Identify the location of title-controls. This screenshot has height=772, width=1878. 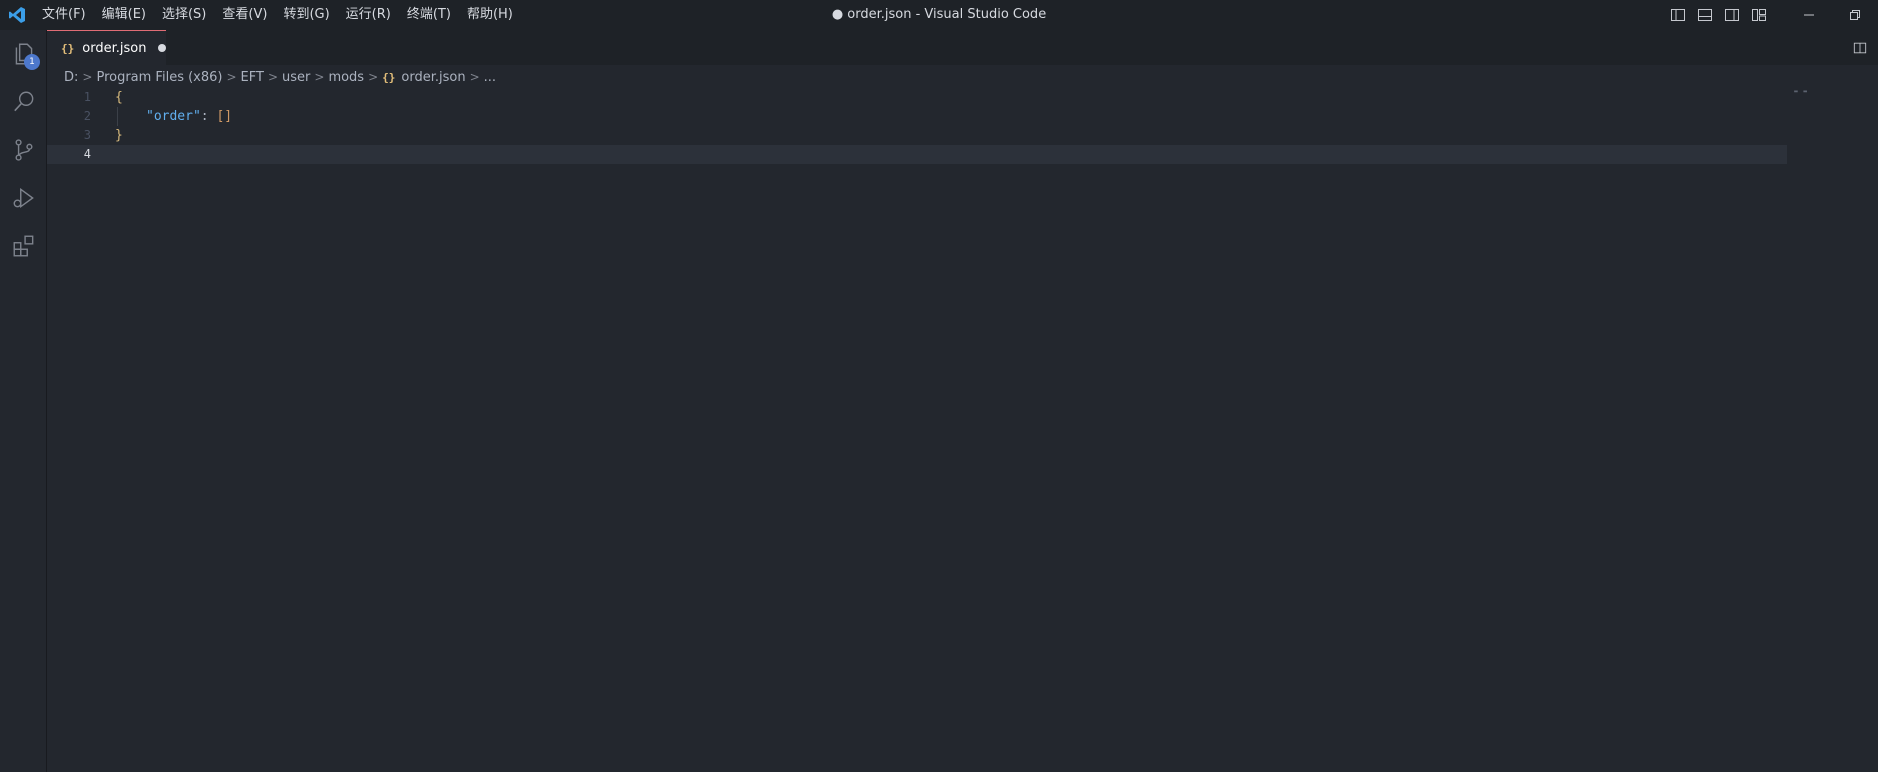
(1771, 15).